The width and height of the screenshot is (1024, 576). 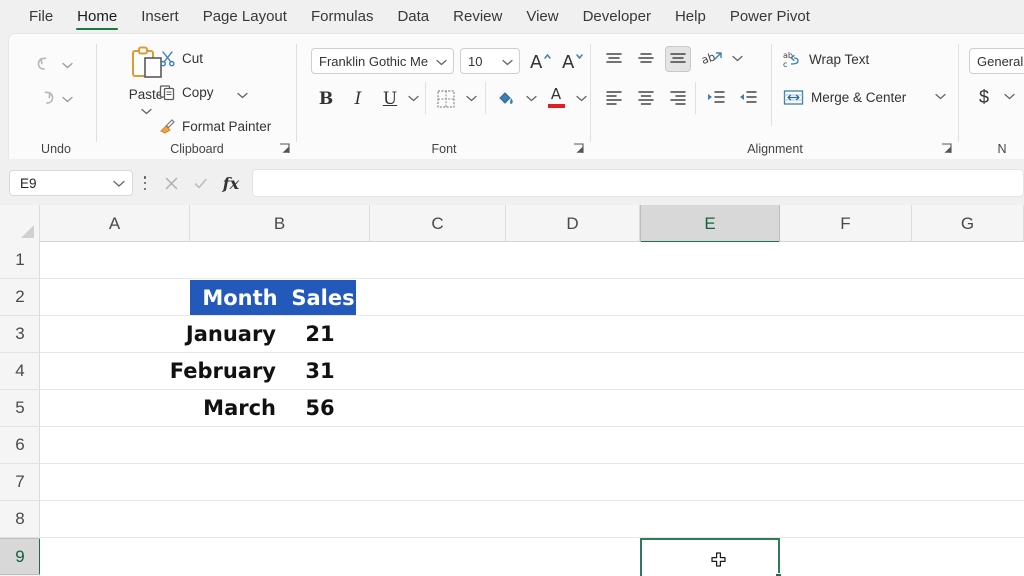 I want to click on merge-and-center-button: Merge & Center, so click(x=844, y=97).